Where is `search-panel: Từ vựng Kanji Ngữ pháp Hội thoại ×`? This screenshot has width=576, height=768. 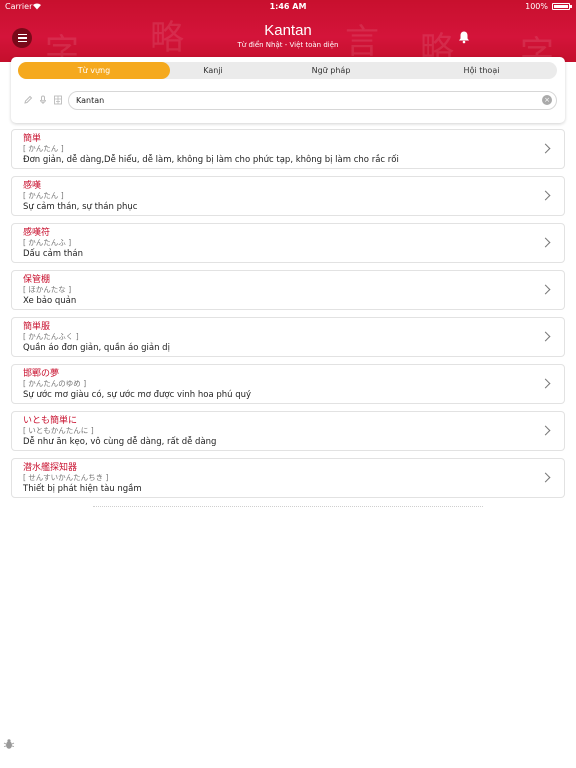 search-panel: Từ vựng Kanji Ngữ pháp Hội thoại × is located at coordinates (288, 90).